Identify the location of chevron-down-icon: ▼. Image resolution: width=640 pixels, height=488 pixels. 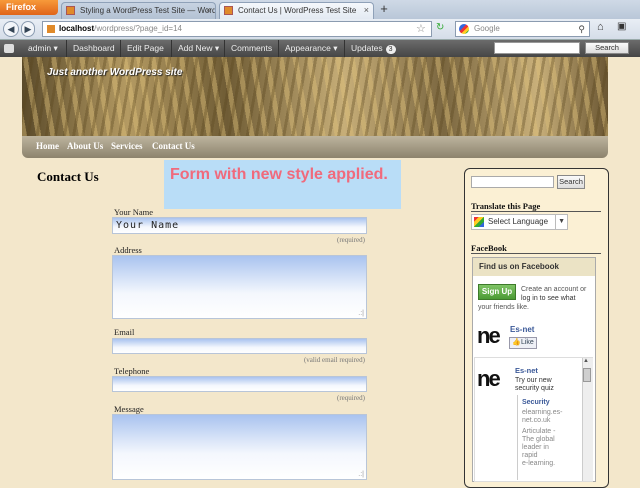
(560, 222).